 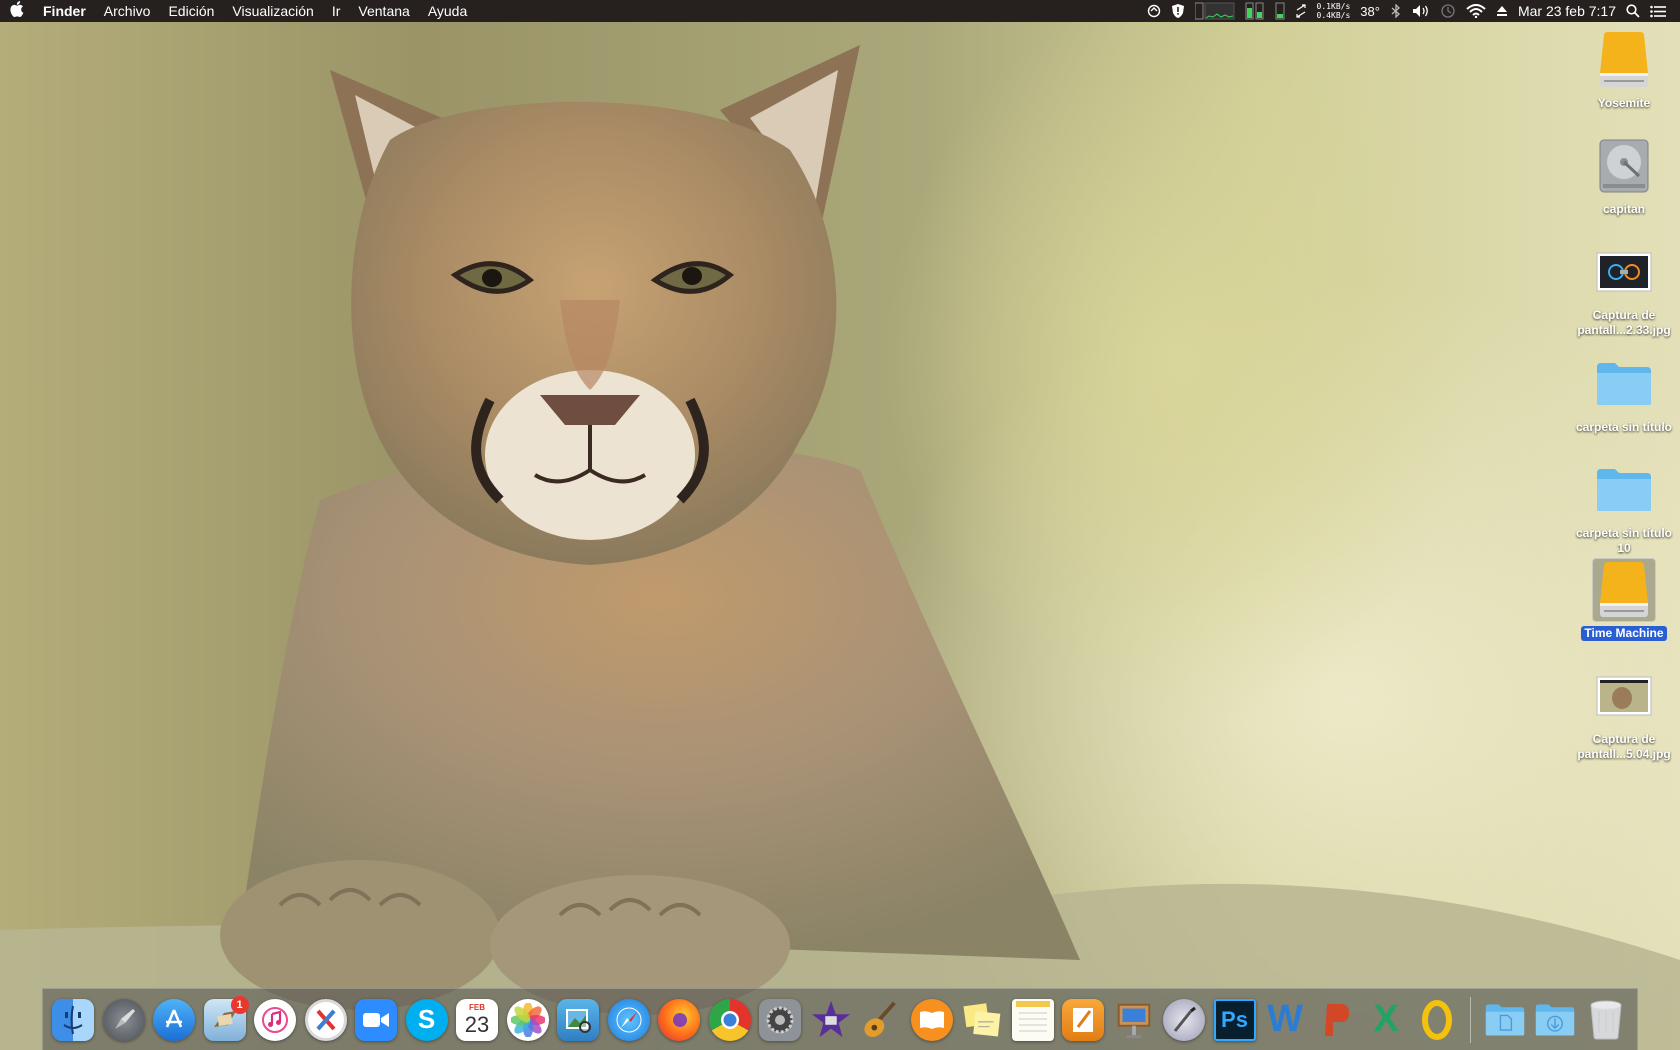 I want to click on dock-word: W, so click(x=1285, y=1020).